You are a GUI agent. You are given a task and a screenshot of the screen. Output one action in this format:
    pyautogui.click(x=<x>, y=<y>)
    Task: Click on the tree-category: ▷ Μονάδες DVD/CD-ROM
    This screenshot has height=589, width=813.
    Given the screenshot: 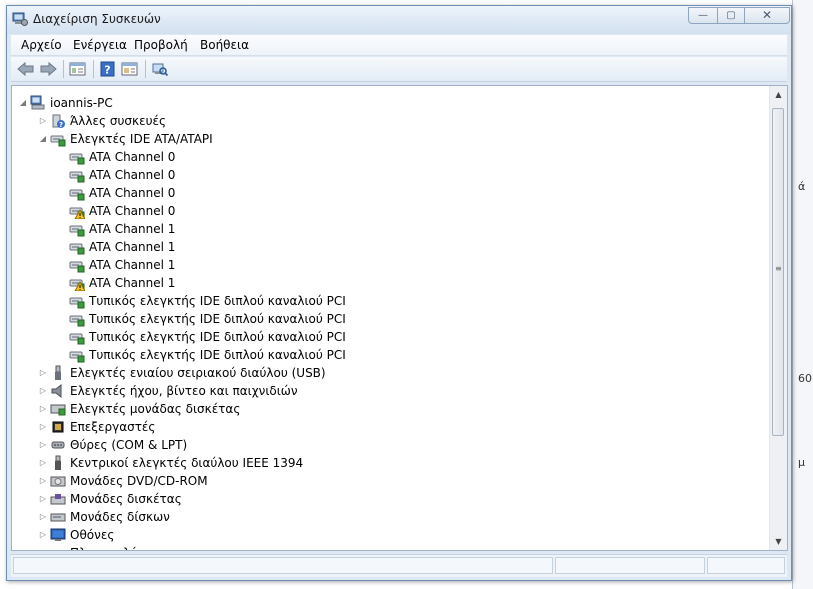 What is the action you would take?
    pyautogui.click(x=390, y=481)
    